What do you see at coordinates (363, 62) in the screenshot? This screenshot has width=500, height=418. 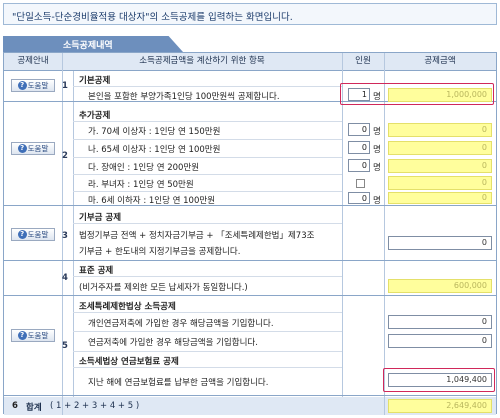 I see `header-people: 인원` at bounding box center [363, 62].